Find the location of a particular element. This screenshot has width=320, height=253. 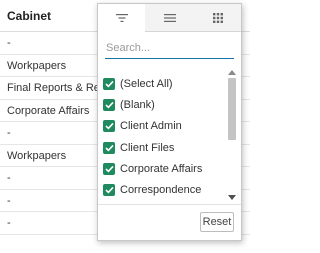

column-header-cabinet: Cabinet is located at coordinates (29, 16).